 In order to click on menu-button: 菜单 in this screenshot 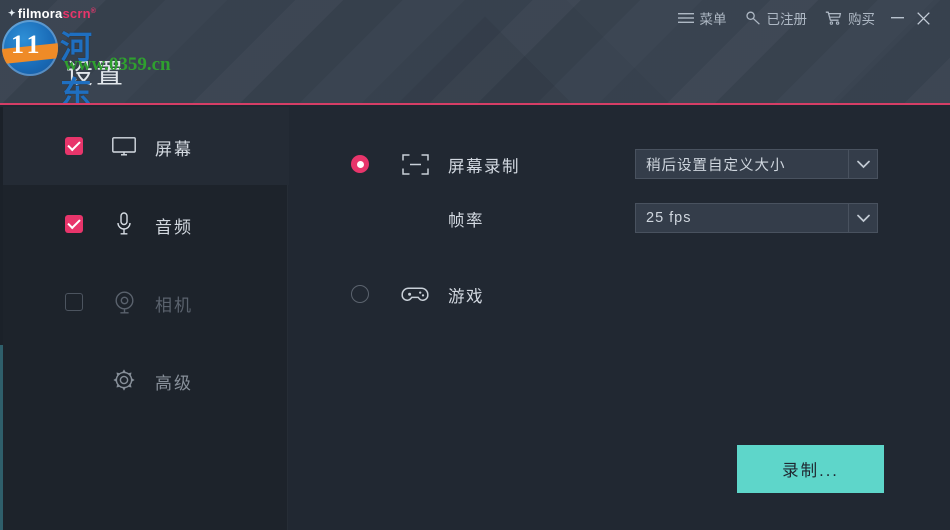, I will do `click(702, 18)`.